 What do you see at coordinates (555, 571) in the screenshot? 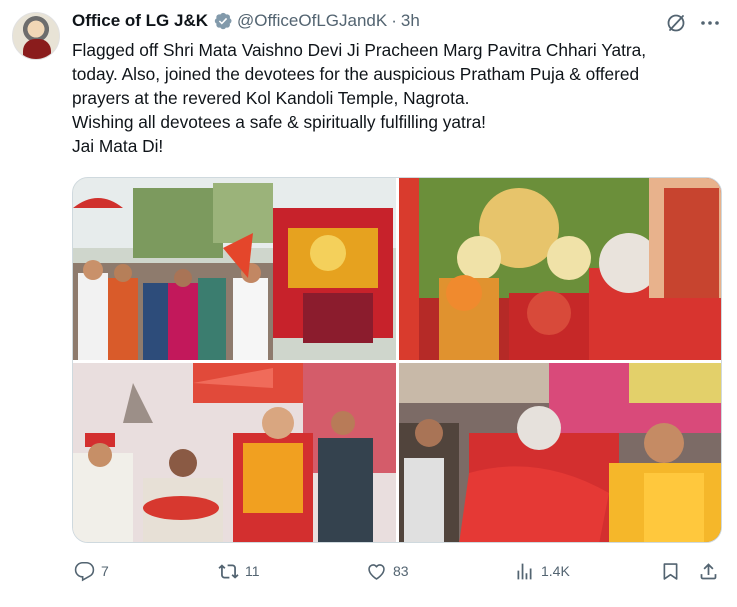
I see `view-count: 1.4K` at bounding box center [555, 571].